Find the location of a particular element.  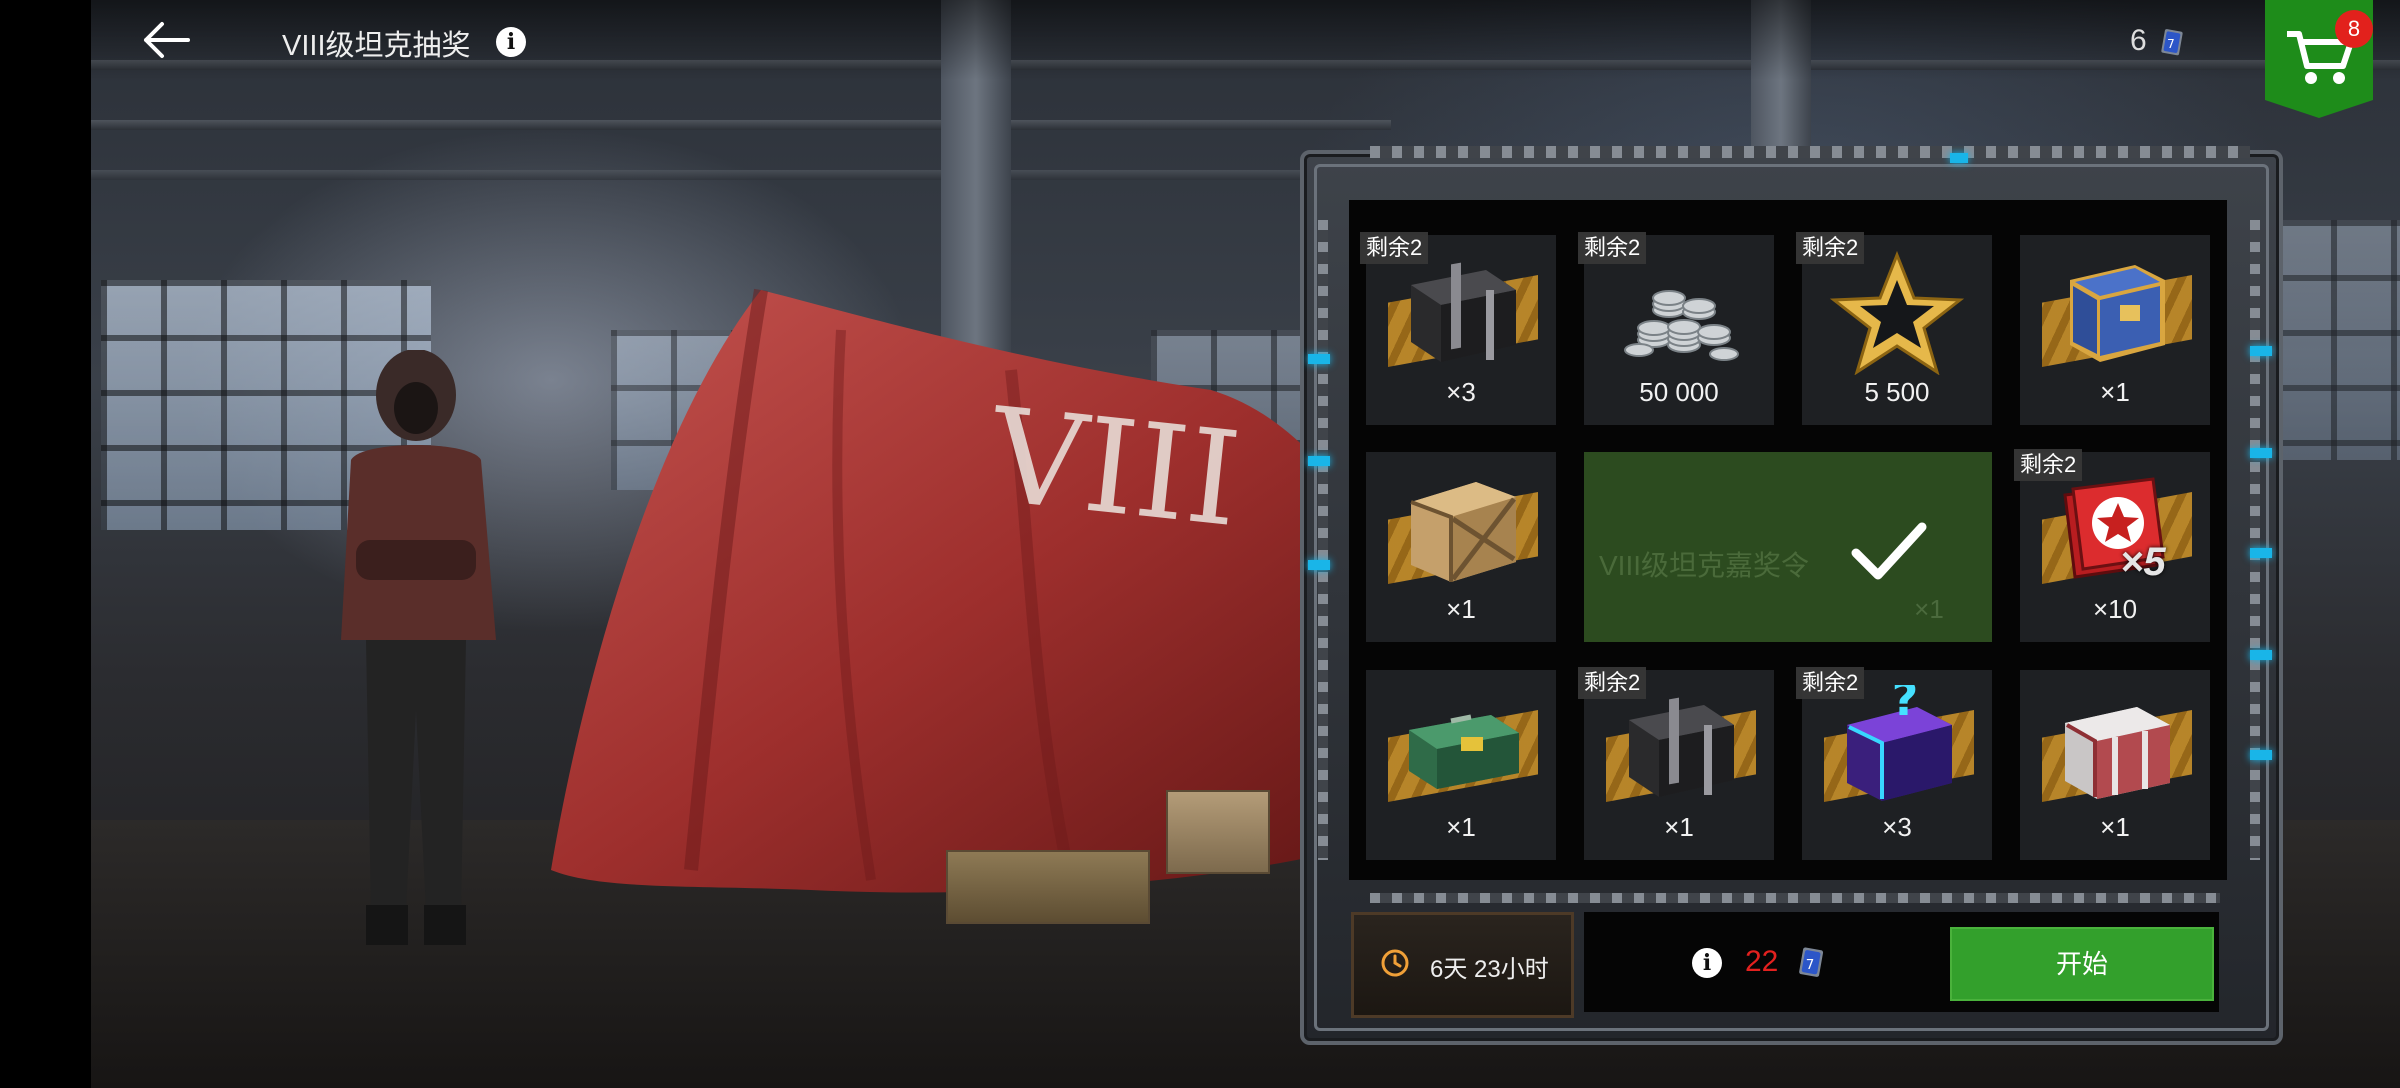

won-reward-quantity: ×1 is located at coordinates (1929, 609).